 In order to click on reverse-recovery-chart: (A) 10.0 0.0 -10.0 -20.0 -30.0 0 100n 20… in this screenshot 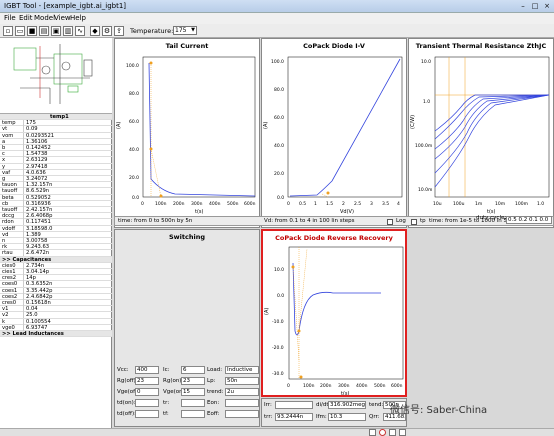, I will do `click(334, 320)`.